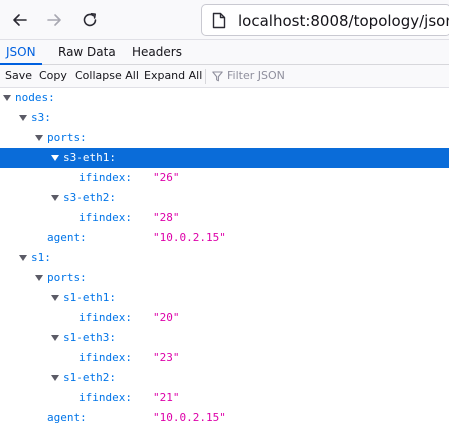 This screenshot has height=435, width=449. I want to click on json-key: s3-eth2:, so click(89, 197).